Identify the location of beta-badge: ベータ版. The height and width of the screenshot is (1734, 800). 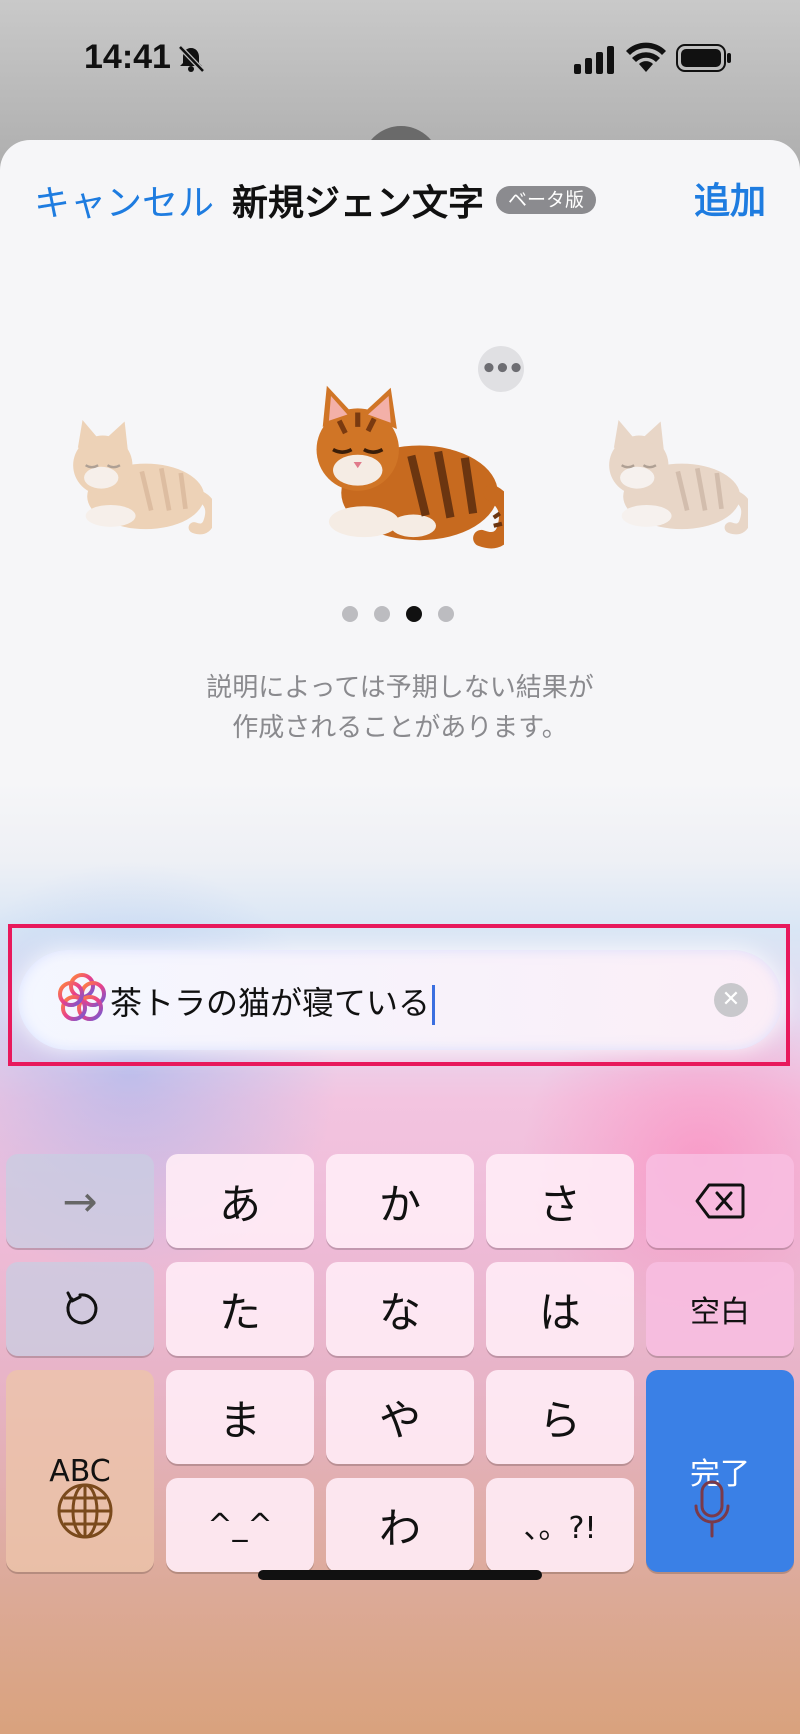
(546, 200).